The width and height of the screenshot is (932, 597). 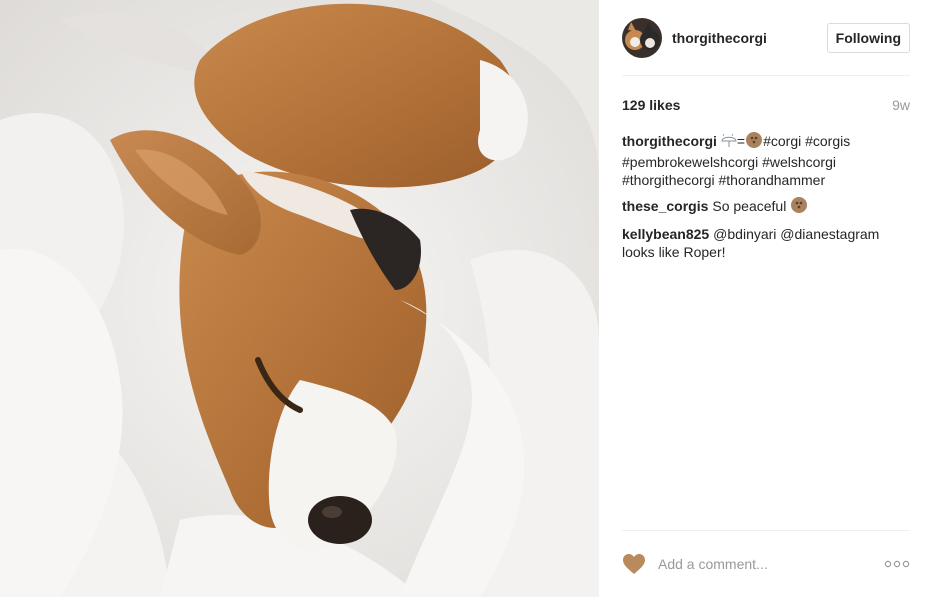 What do you see at coordinates (901, 105) in the screenshot?
I see `post-age: 9w` at bounding box center [901, 105].